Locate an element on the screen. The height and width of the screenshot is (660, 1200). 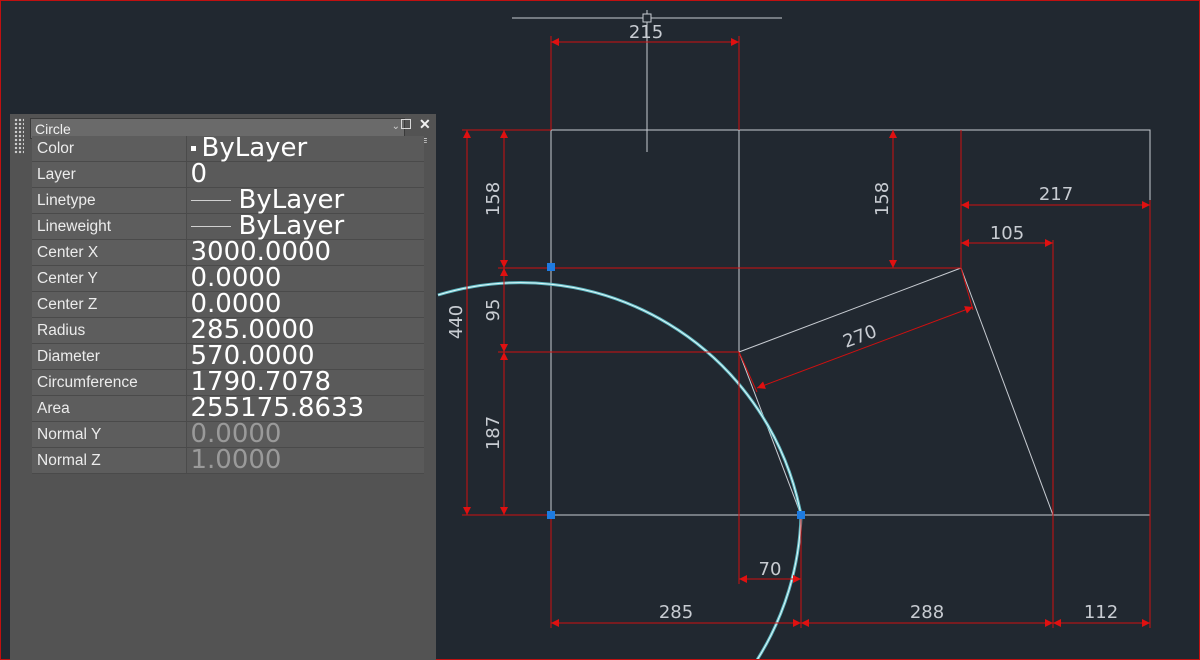
property-row: Radius 285.0000 is located at coordinates (228, 330).